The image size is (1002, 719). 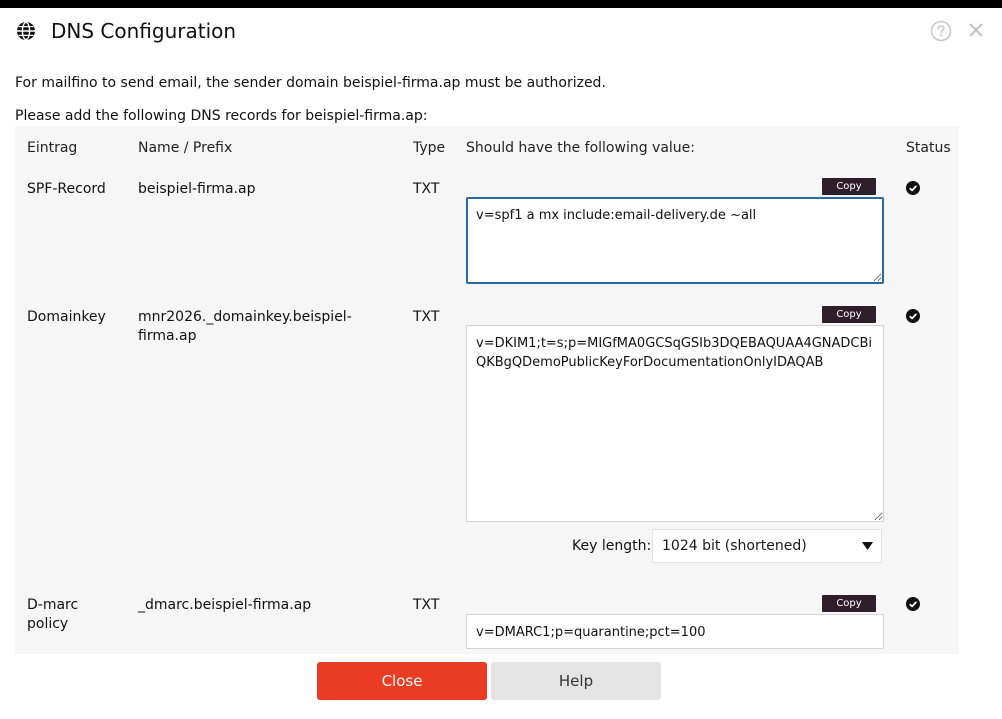 I want to click on column-header-type: Type, so click(x=429, y=148).